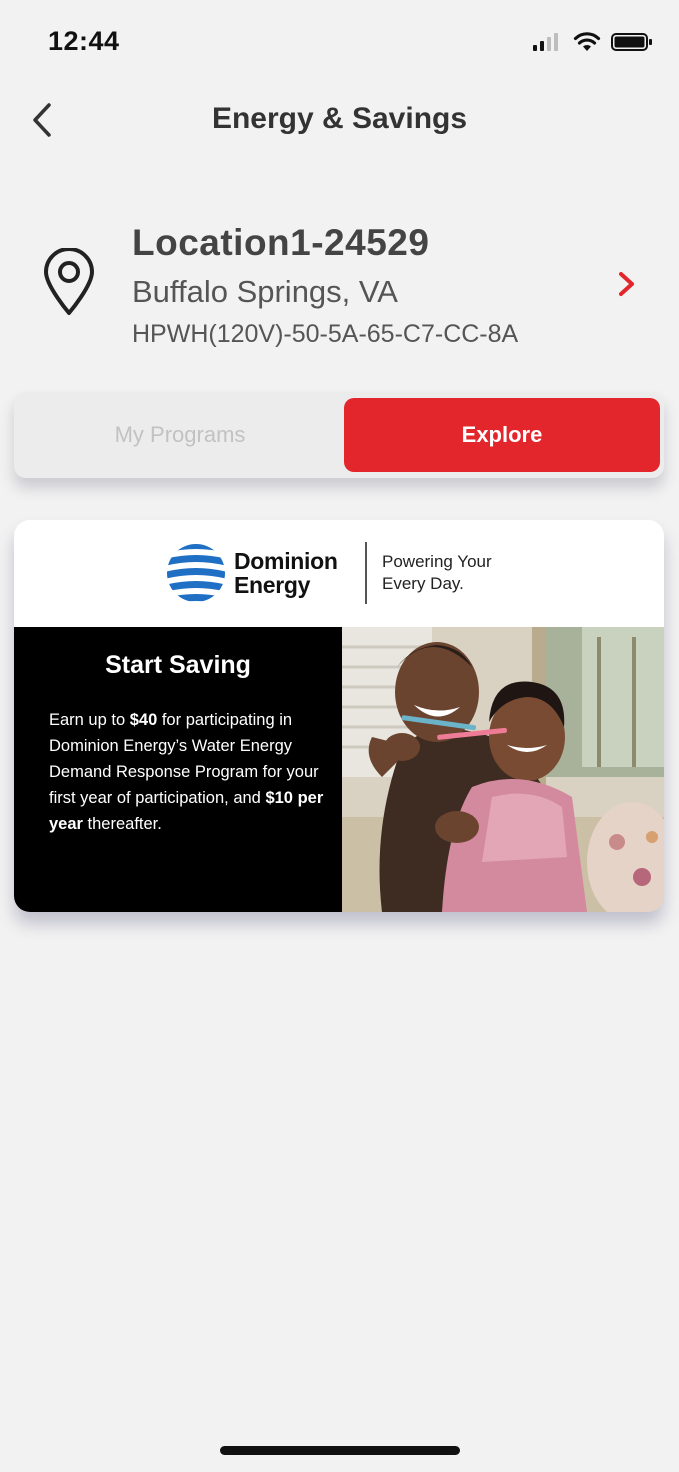 The width and height of the screenshot is (679, 1472). What do you see at coordinates (339, 45) in the screenshot?
I see `status-bar: 12:44` at bounding box center [339, 45].